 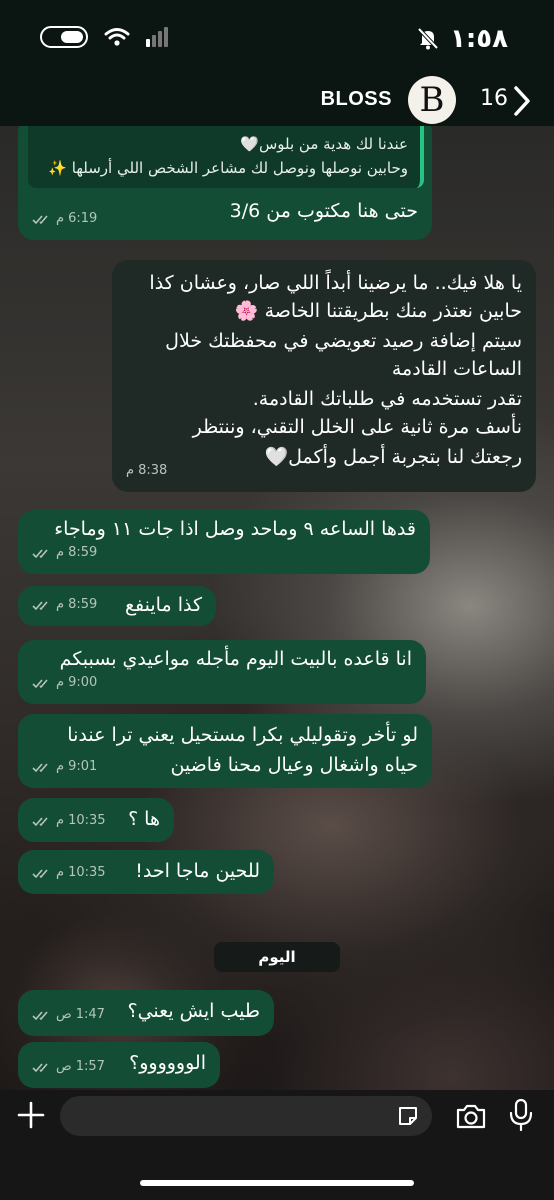 I want to click on message-meta: م 8:38, so click(x=146, y=471).